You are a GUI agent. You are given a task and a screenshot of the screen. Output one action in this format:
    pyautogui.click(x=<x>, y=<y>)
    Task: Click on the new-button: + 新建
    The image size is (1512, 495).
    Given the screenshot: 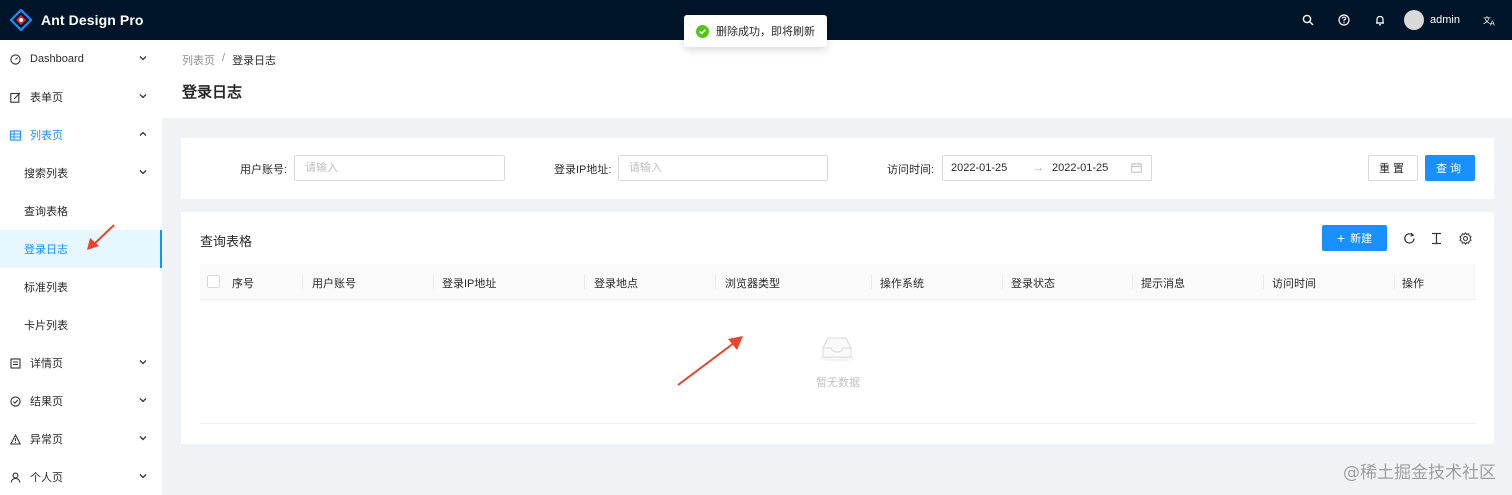 What is the action you would take?
    pyautogui.click(x=1354, y=238)
    